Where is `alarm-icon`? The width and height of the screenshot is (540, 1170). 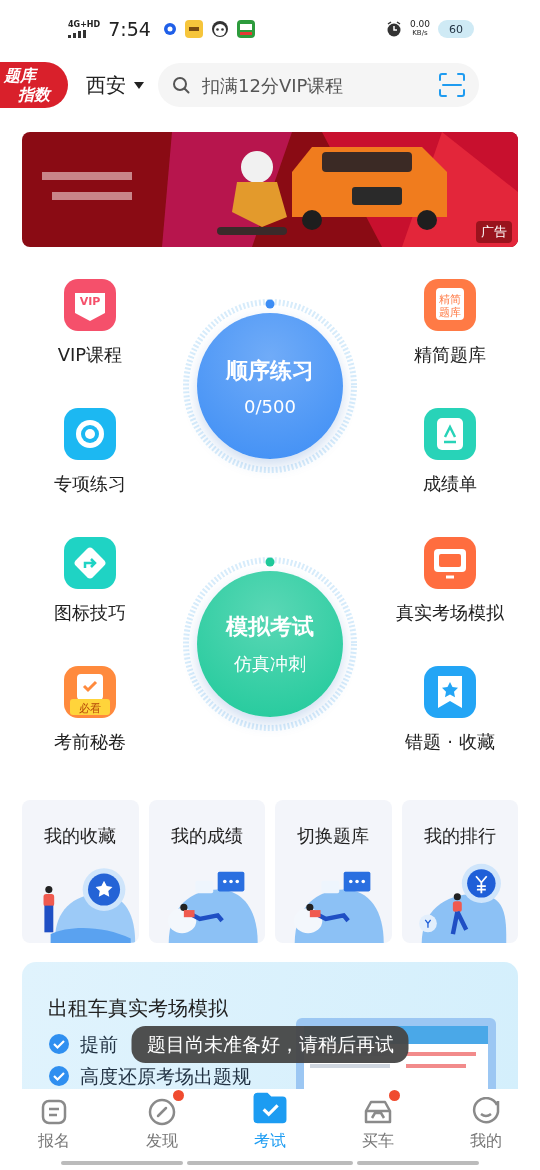
alarm-icon is located at coordinates (393, 29).